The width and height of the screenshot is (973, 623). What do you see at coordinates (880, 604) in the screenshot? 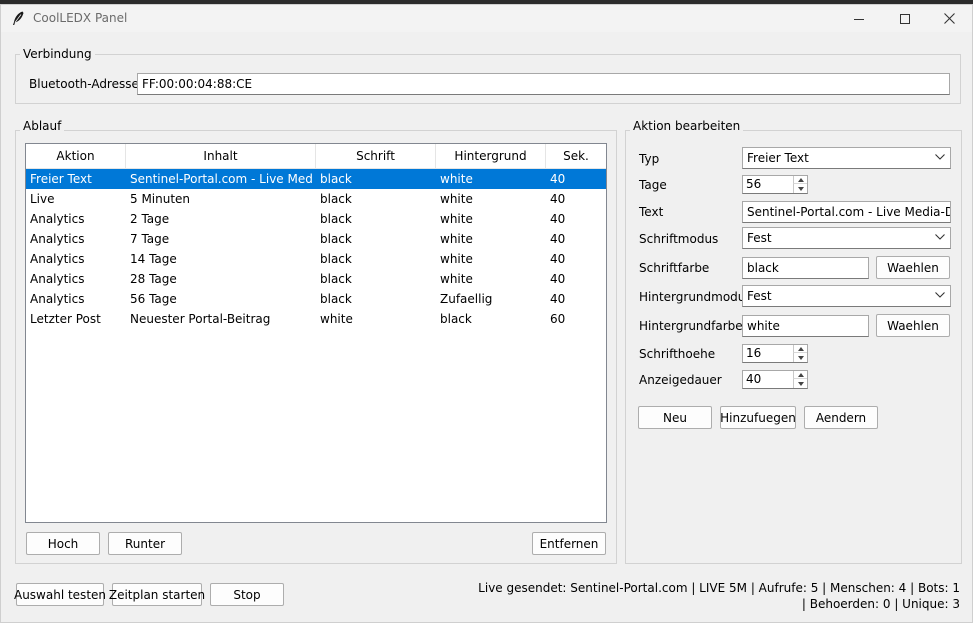
I see `status-line-2: | Behoerden: 0 | Unique: 3` at bounding box center [880, 604].